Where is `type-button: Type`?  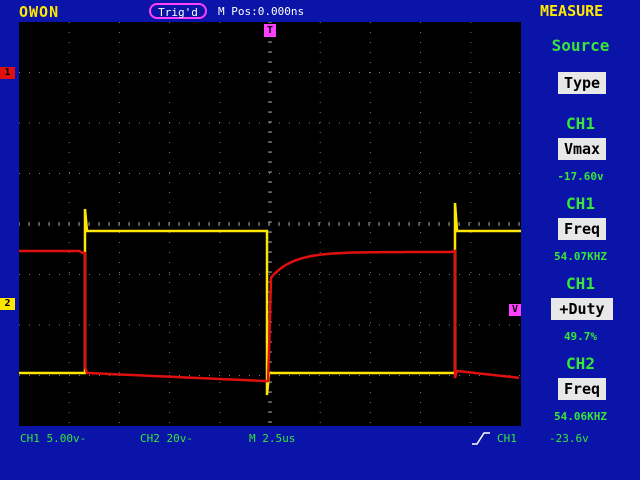
type-button: Type is located at coordinates (582, 83).